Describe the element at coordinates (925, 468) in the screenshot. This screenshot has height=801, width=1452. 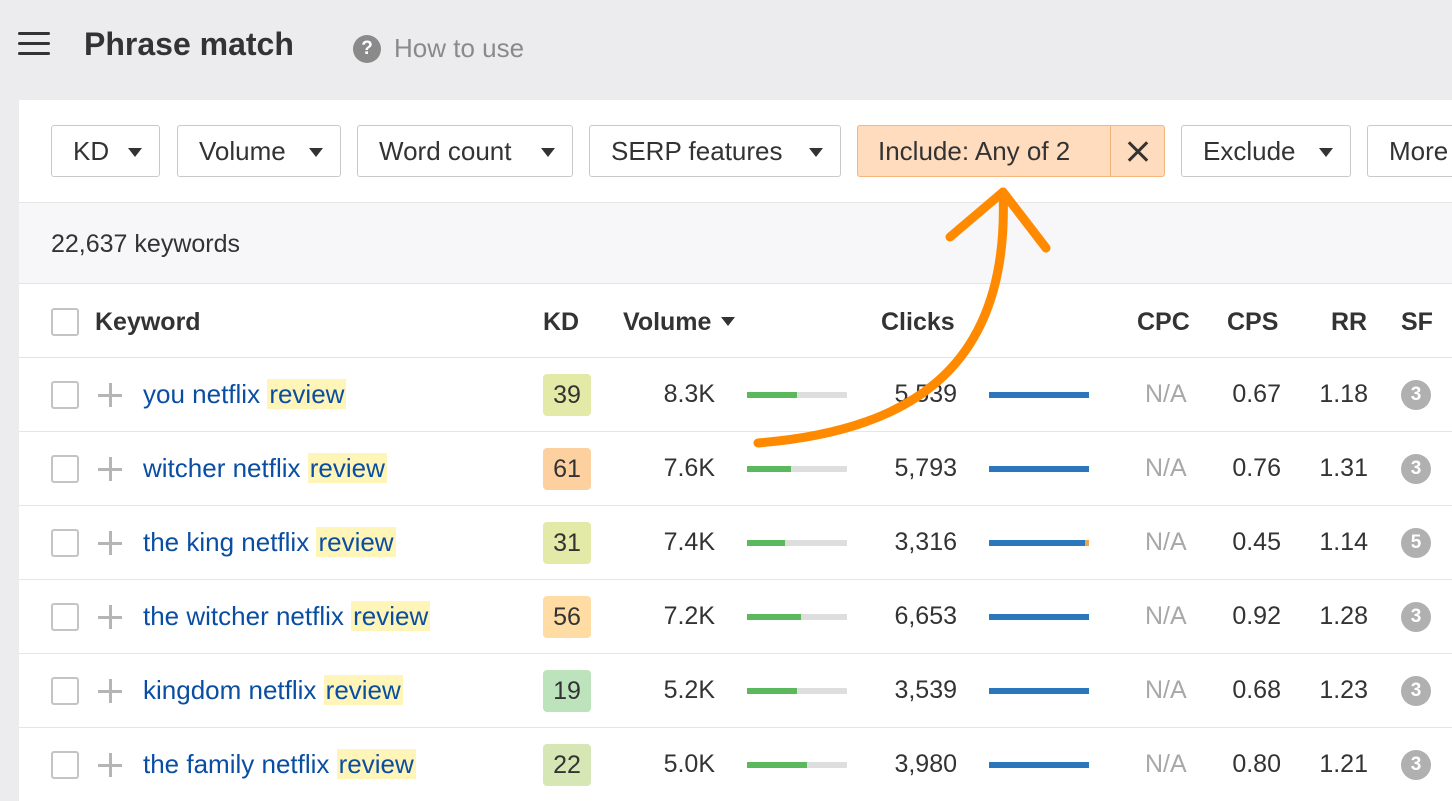
I see `clicks-value: 5,793` at that location.